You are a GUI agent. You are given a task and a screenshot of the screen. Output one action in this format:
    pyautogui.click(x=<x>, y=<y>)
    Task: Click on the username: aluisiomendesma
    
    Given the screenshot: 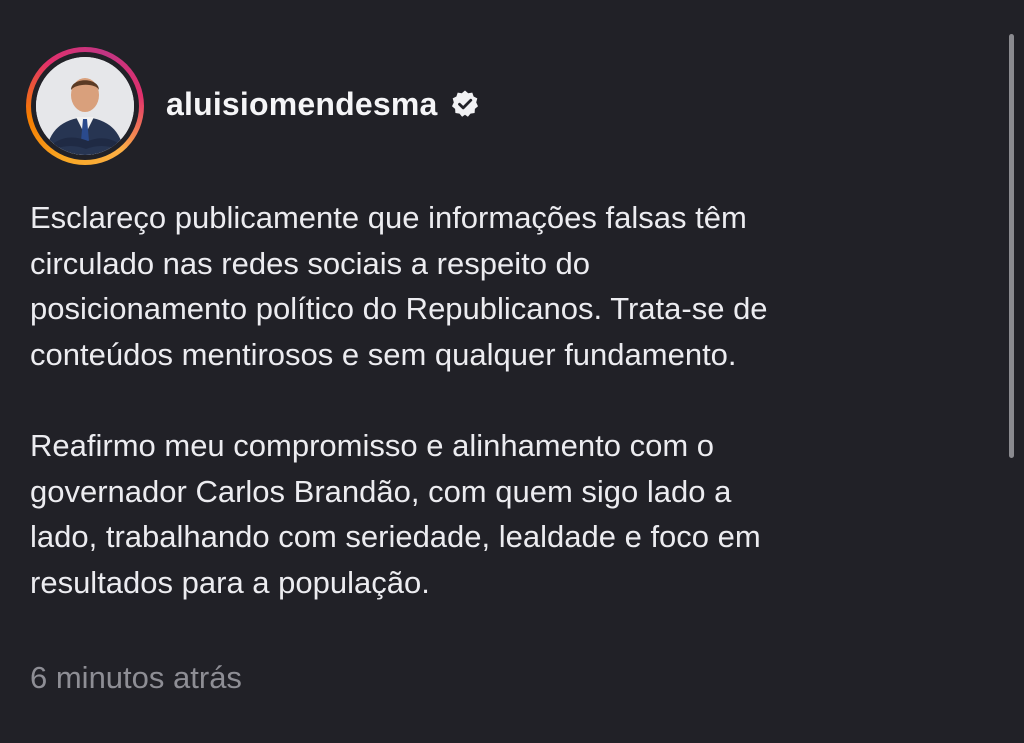 What is the action you would take?
    pyautogui.click(x=302, y=104)
    